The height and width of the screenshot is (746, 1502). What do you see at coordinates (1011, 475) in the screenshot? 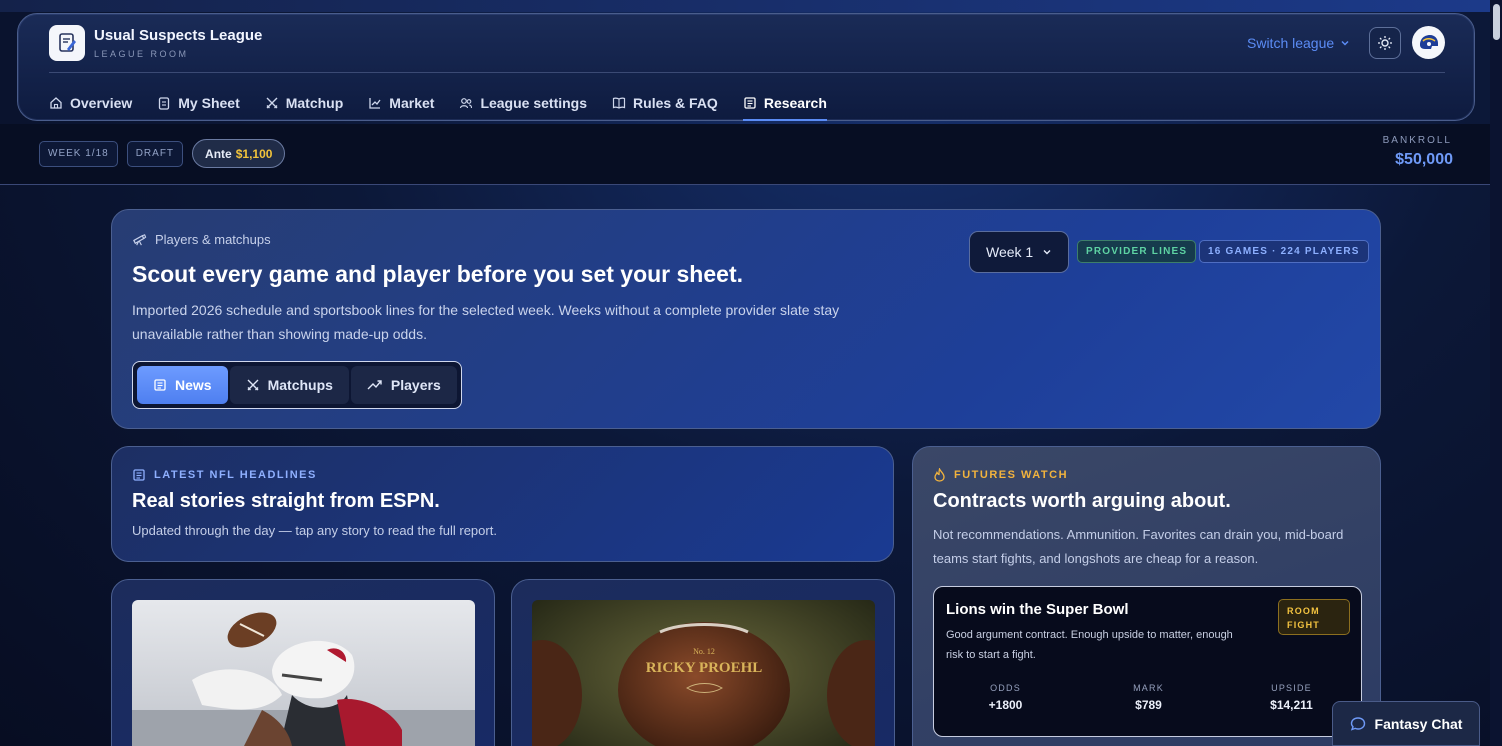
I see `futures-eyebrow-text: FUTURES WATCH` at bounding box center [1011, 475].